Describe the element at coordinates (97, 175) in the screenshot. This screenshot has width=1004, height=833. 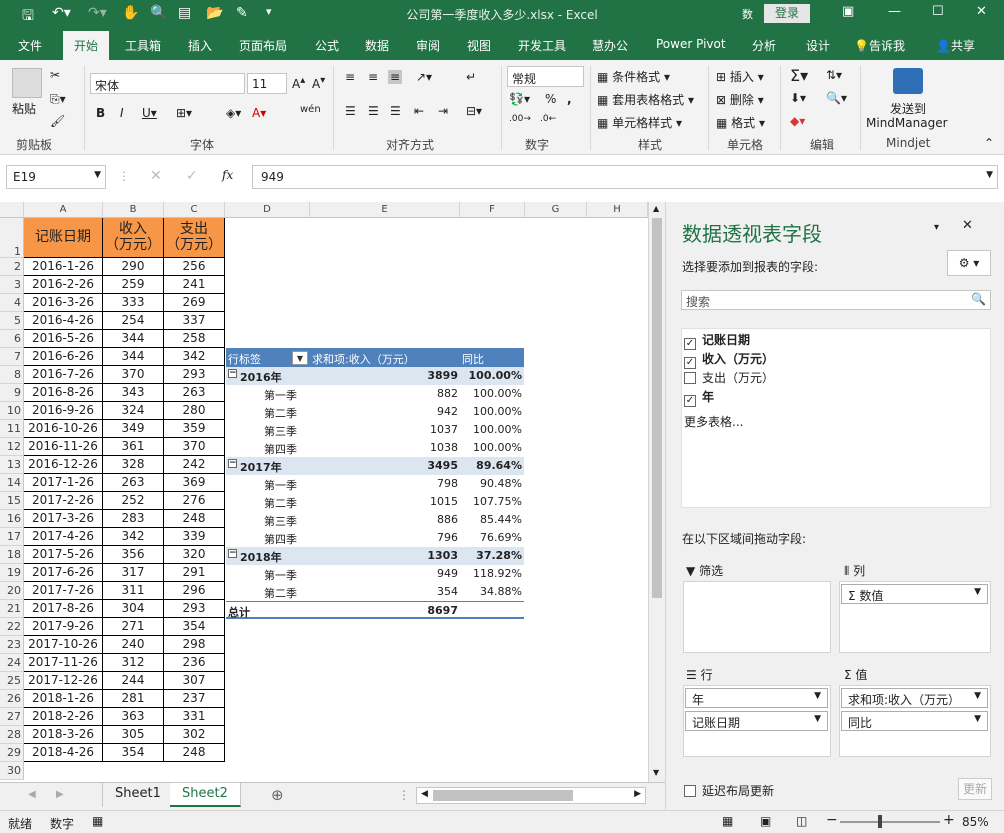
I see `name-box-dropdown-icon: ▼` at that location.